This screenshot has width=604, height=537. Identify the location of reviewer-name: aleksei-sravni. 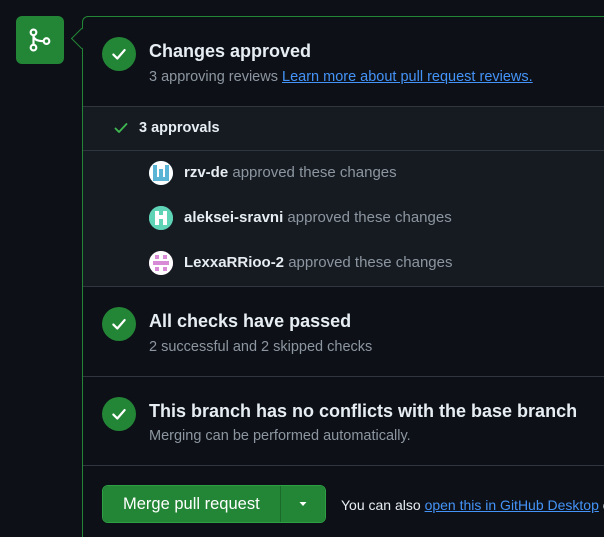
(233, 217).